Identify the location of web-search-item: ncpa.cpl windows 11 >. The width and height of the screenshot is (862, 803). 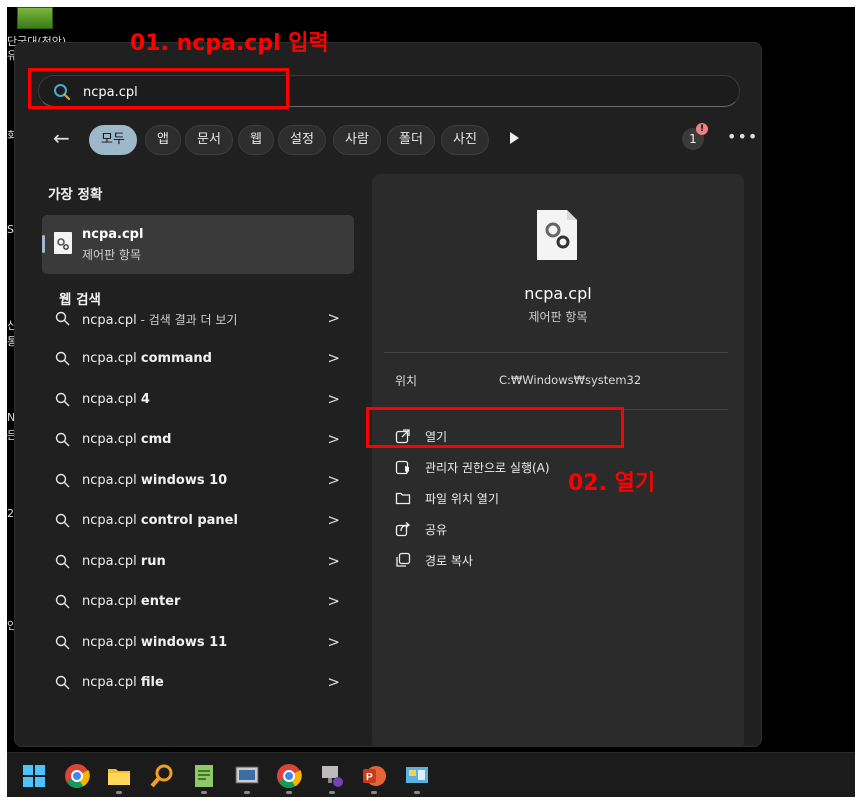
(198, 643).